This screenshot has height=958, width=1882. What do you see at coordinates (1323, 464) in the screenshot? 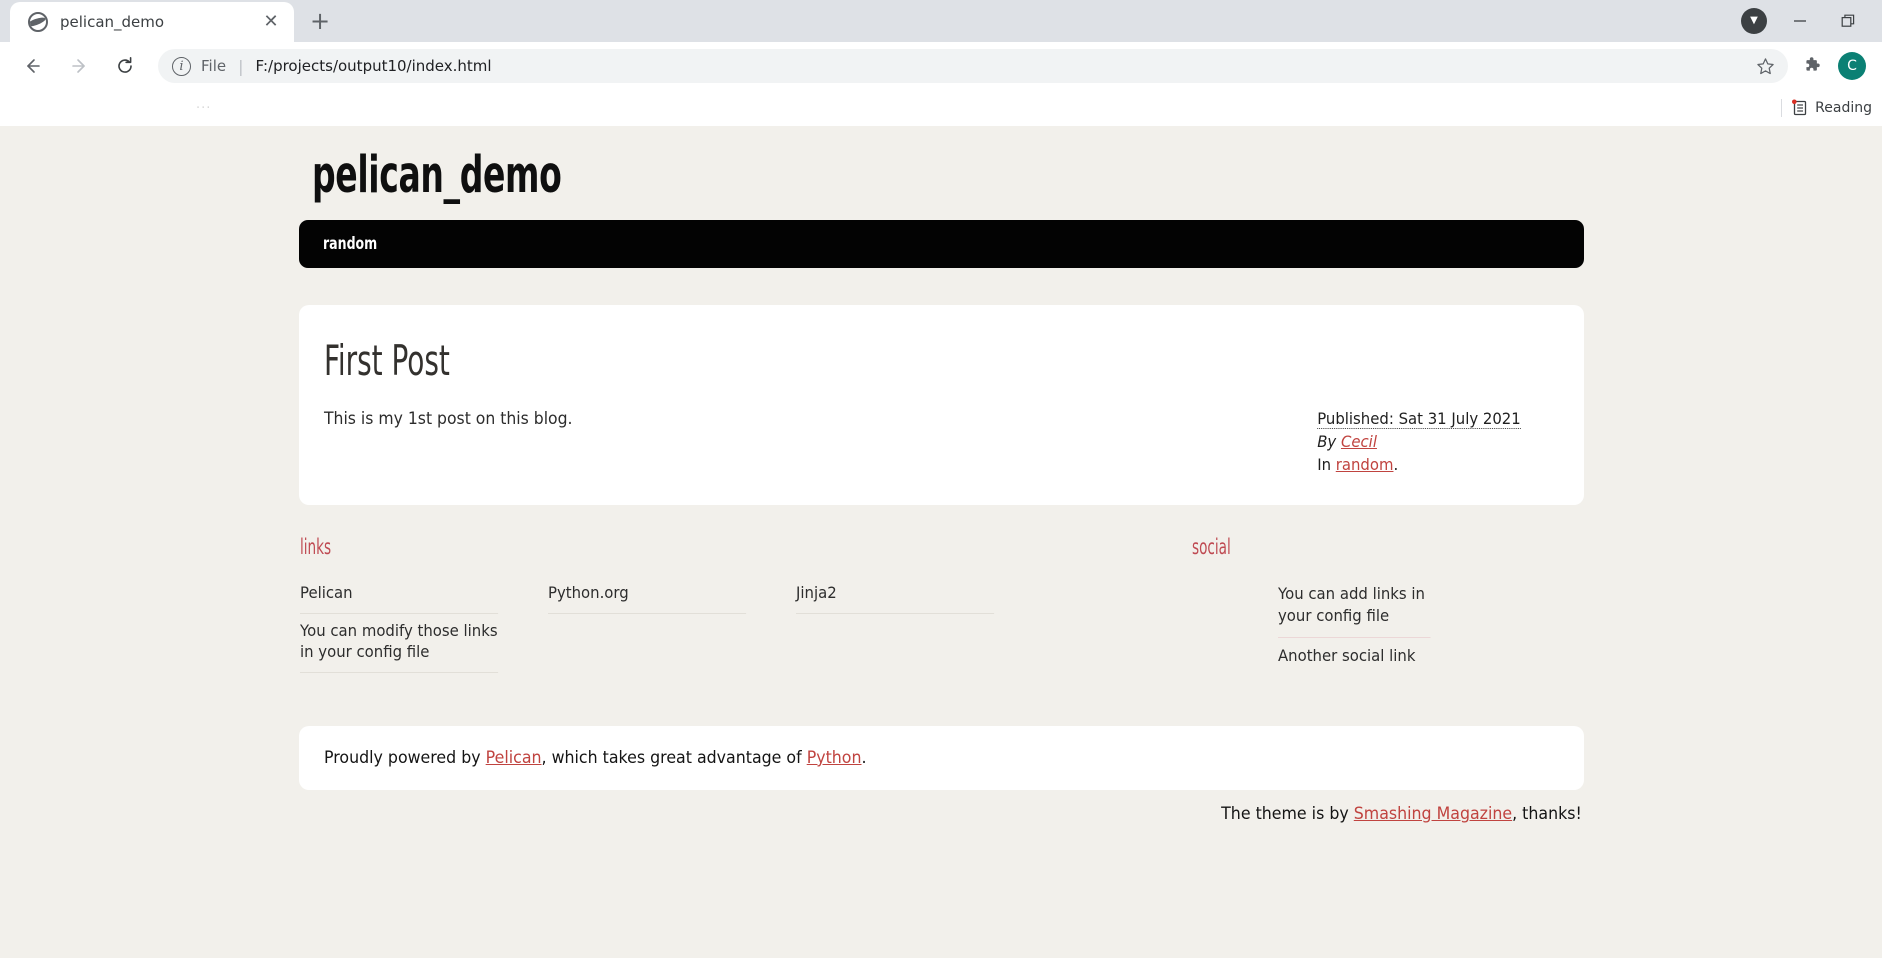
I see `in-label: In` at bounding box center [1323, 464].